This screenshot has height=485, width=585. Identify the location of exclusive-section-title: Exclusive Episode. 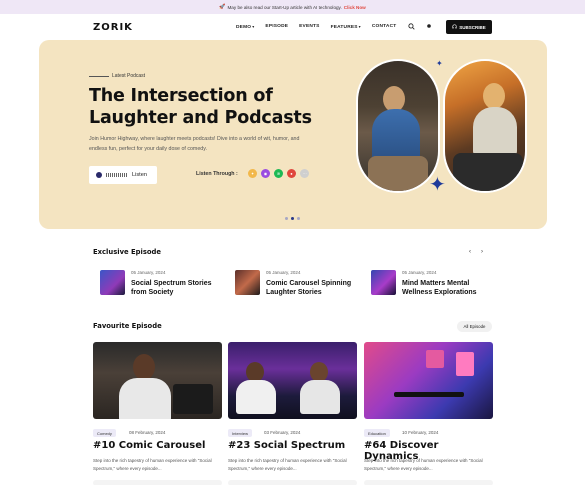
(127, 252).